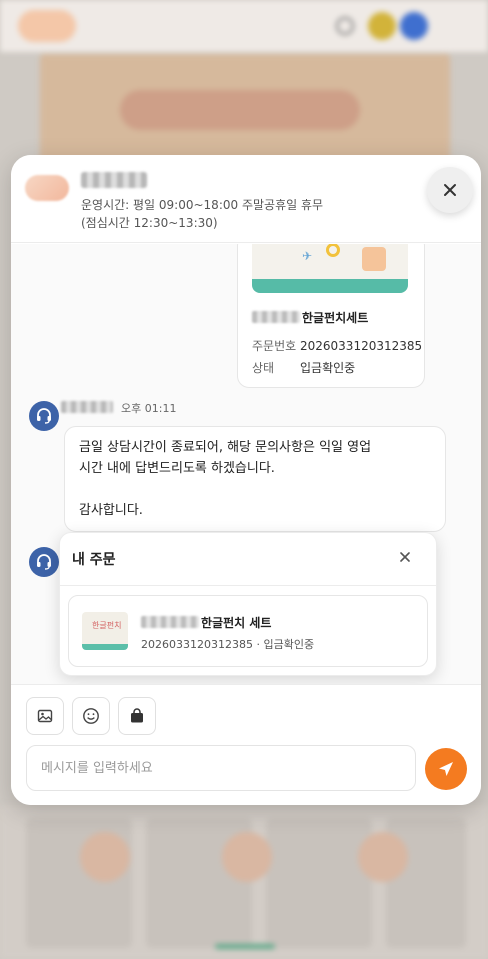 The width and height of the screenshot is (488, 959). I want to click on background-logo, so click(47, 26).